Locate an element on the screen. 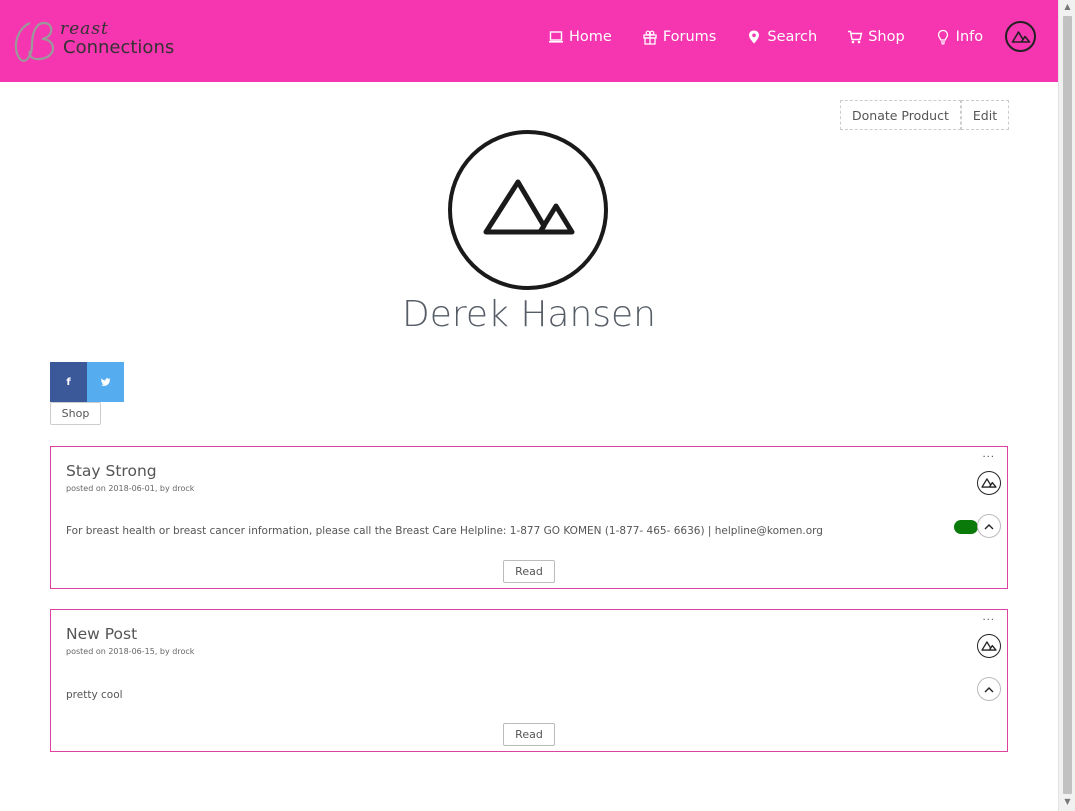 The height and width of the screenshot is (811, 1075). facebook-icon: f is located at coordinates (68, 382).